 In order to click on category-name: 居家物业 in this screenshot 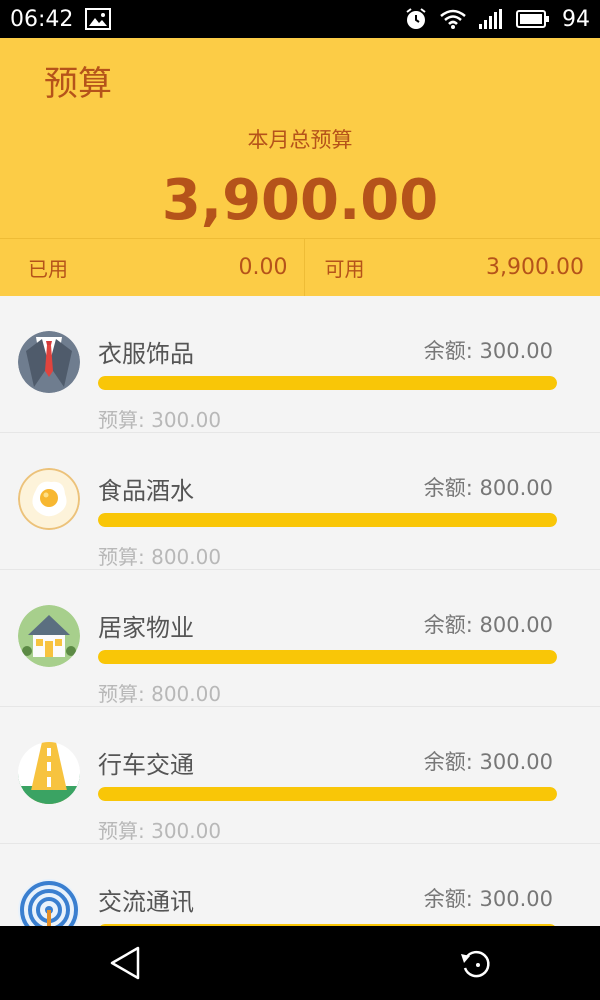, I will do `click(146, 628)`.